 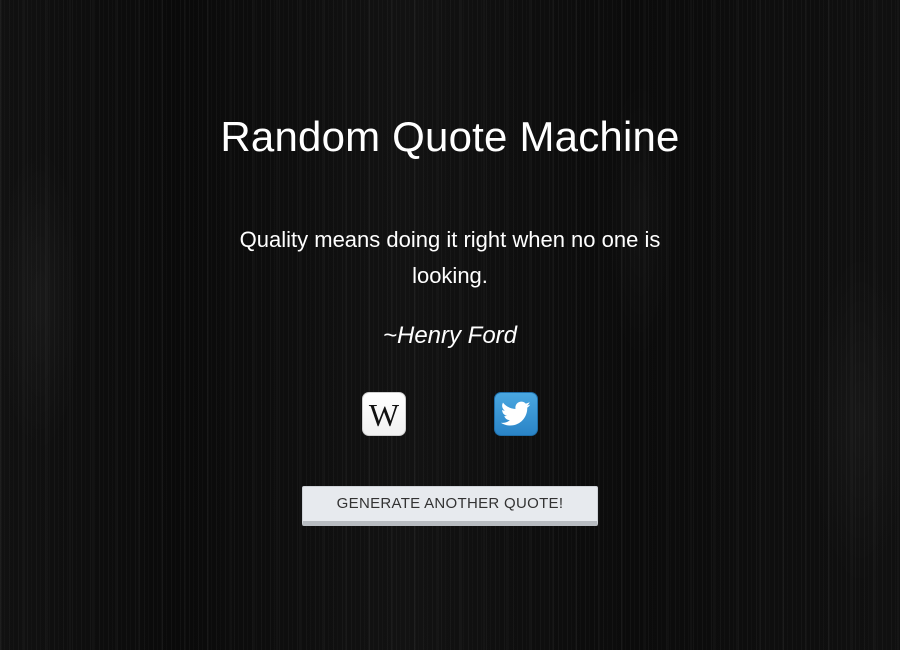 I want to click on twitter-link, so click(x=516, y=414).